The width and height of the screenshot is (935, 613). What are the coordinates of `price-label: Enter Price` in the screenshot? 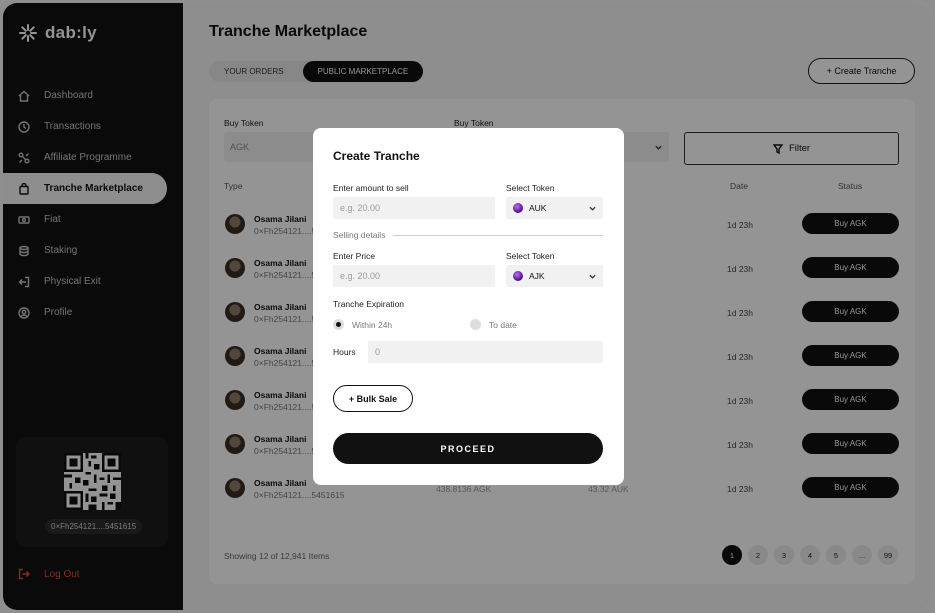 It's located at (354, 256).